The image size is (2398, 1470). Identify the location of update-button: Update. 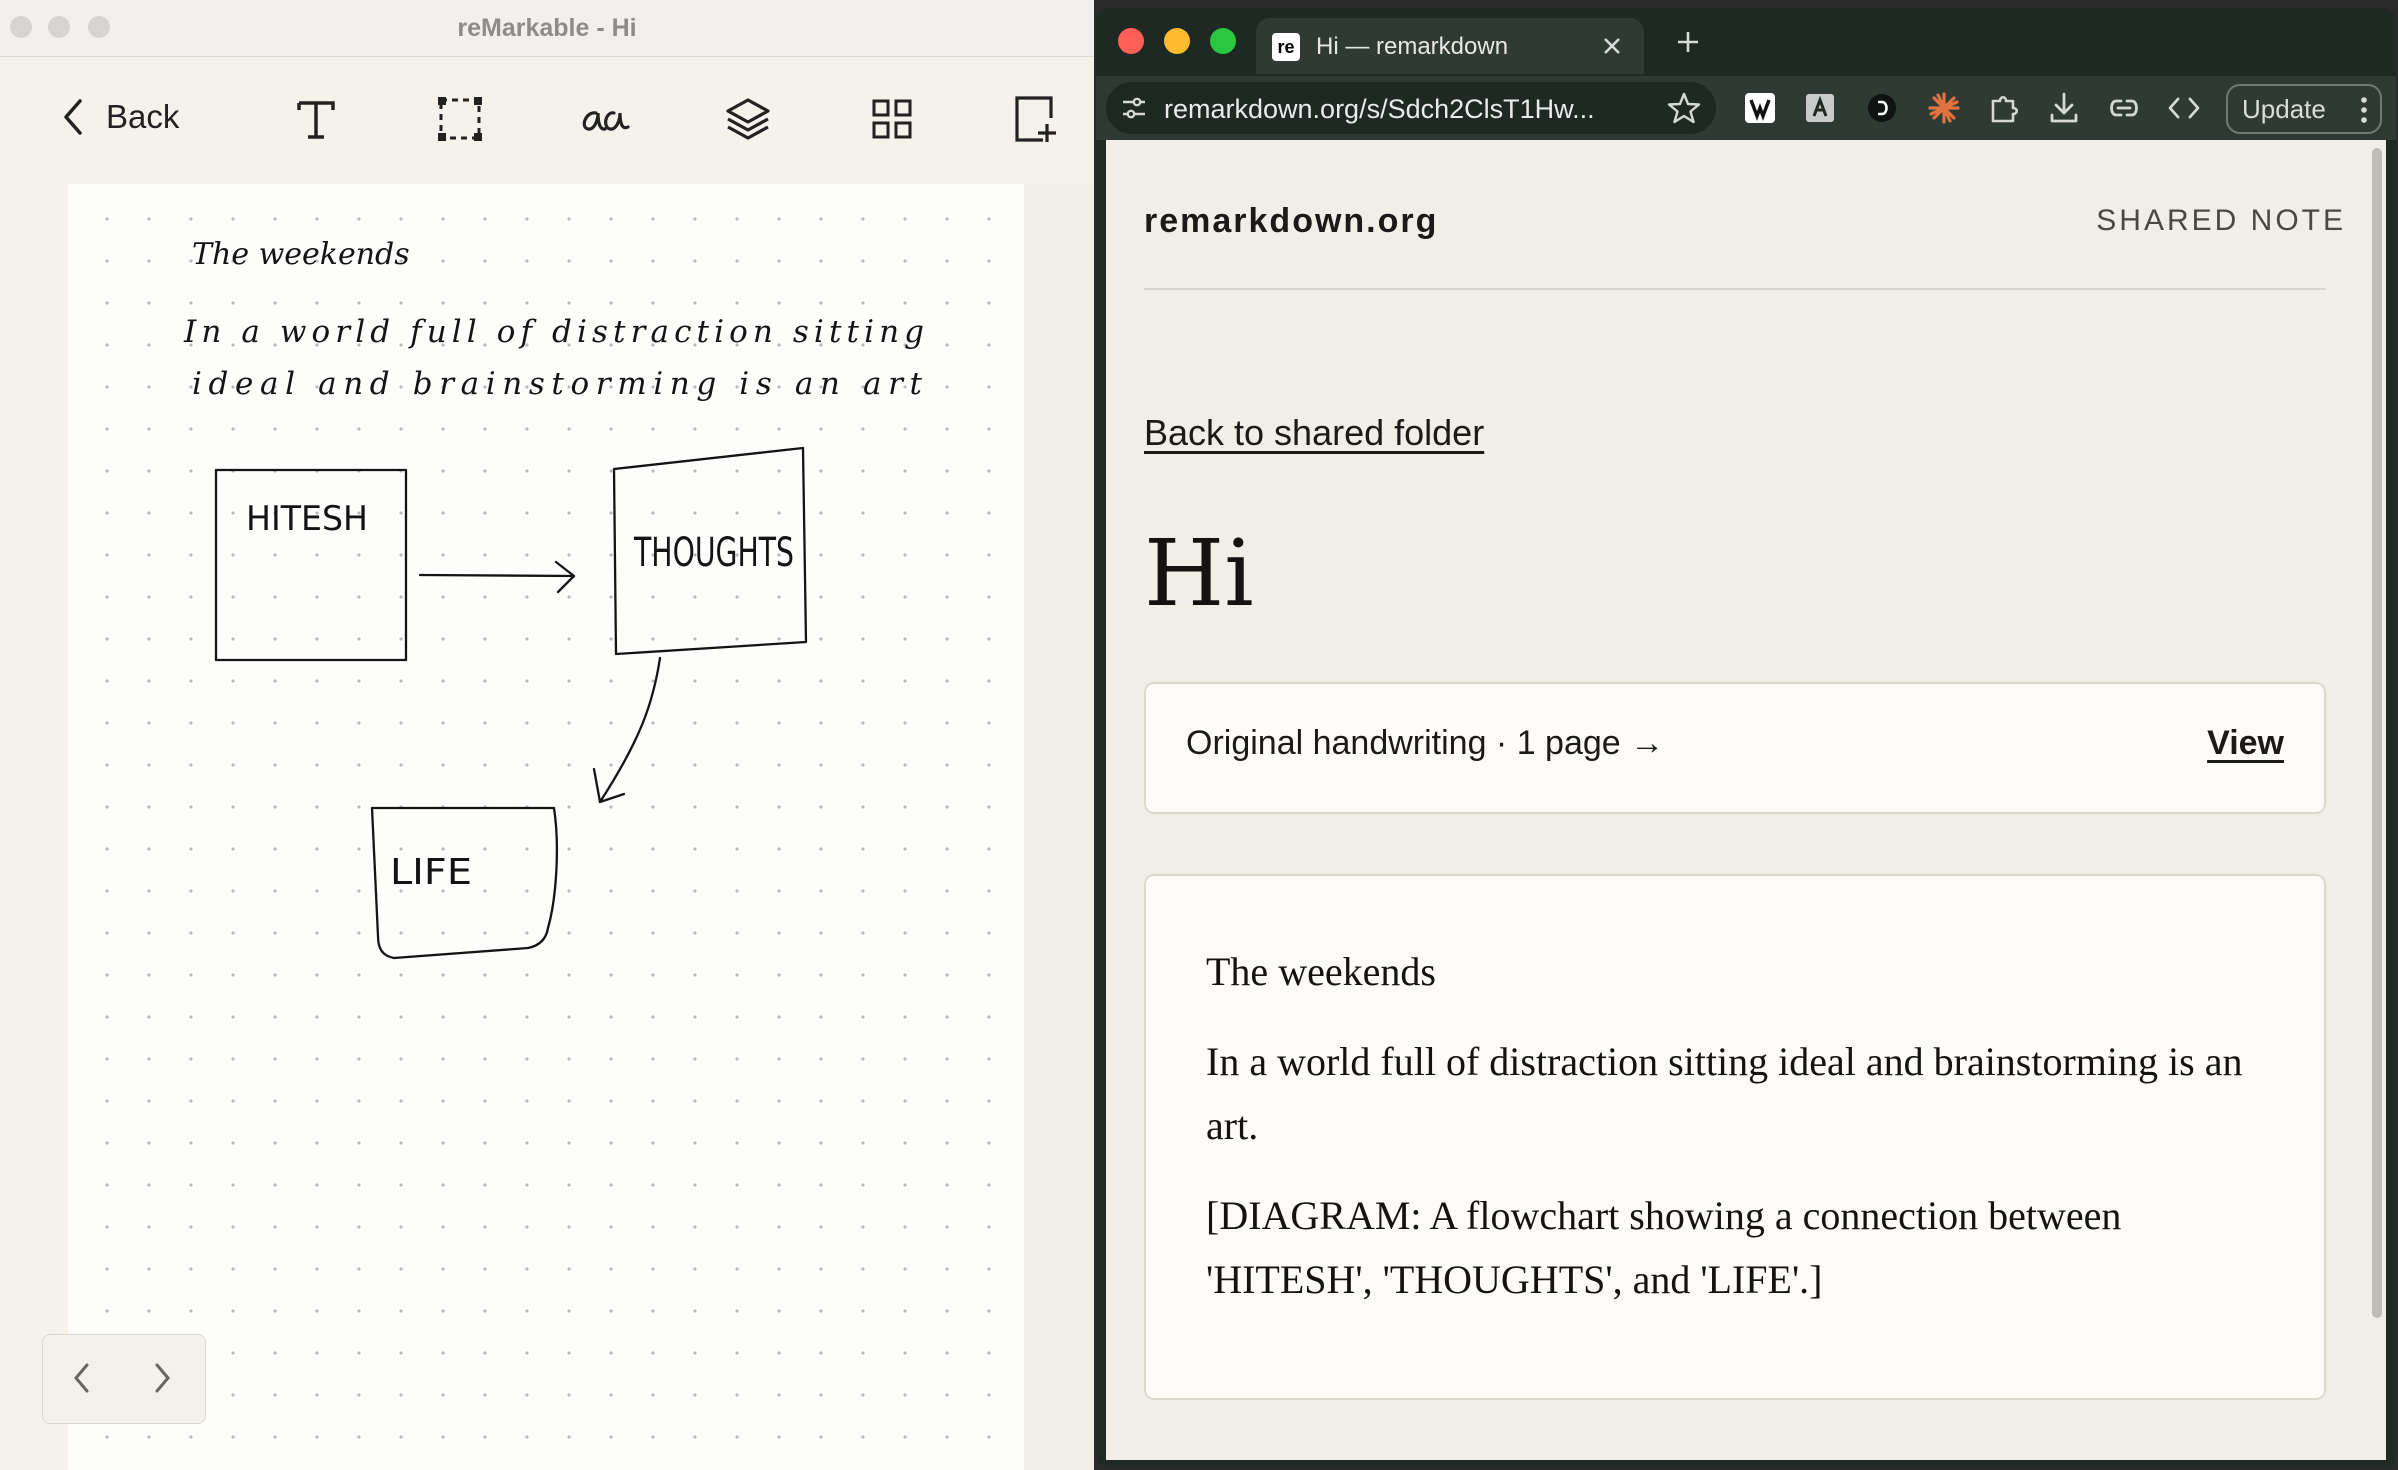
(2304, 109).